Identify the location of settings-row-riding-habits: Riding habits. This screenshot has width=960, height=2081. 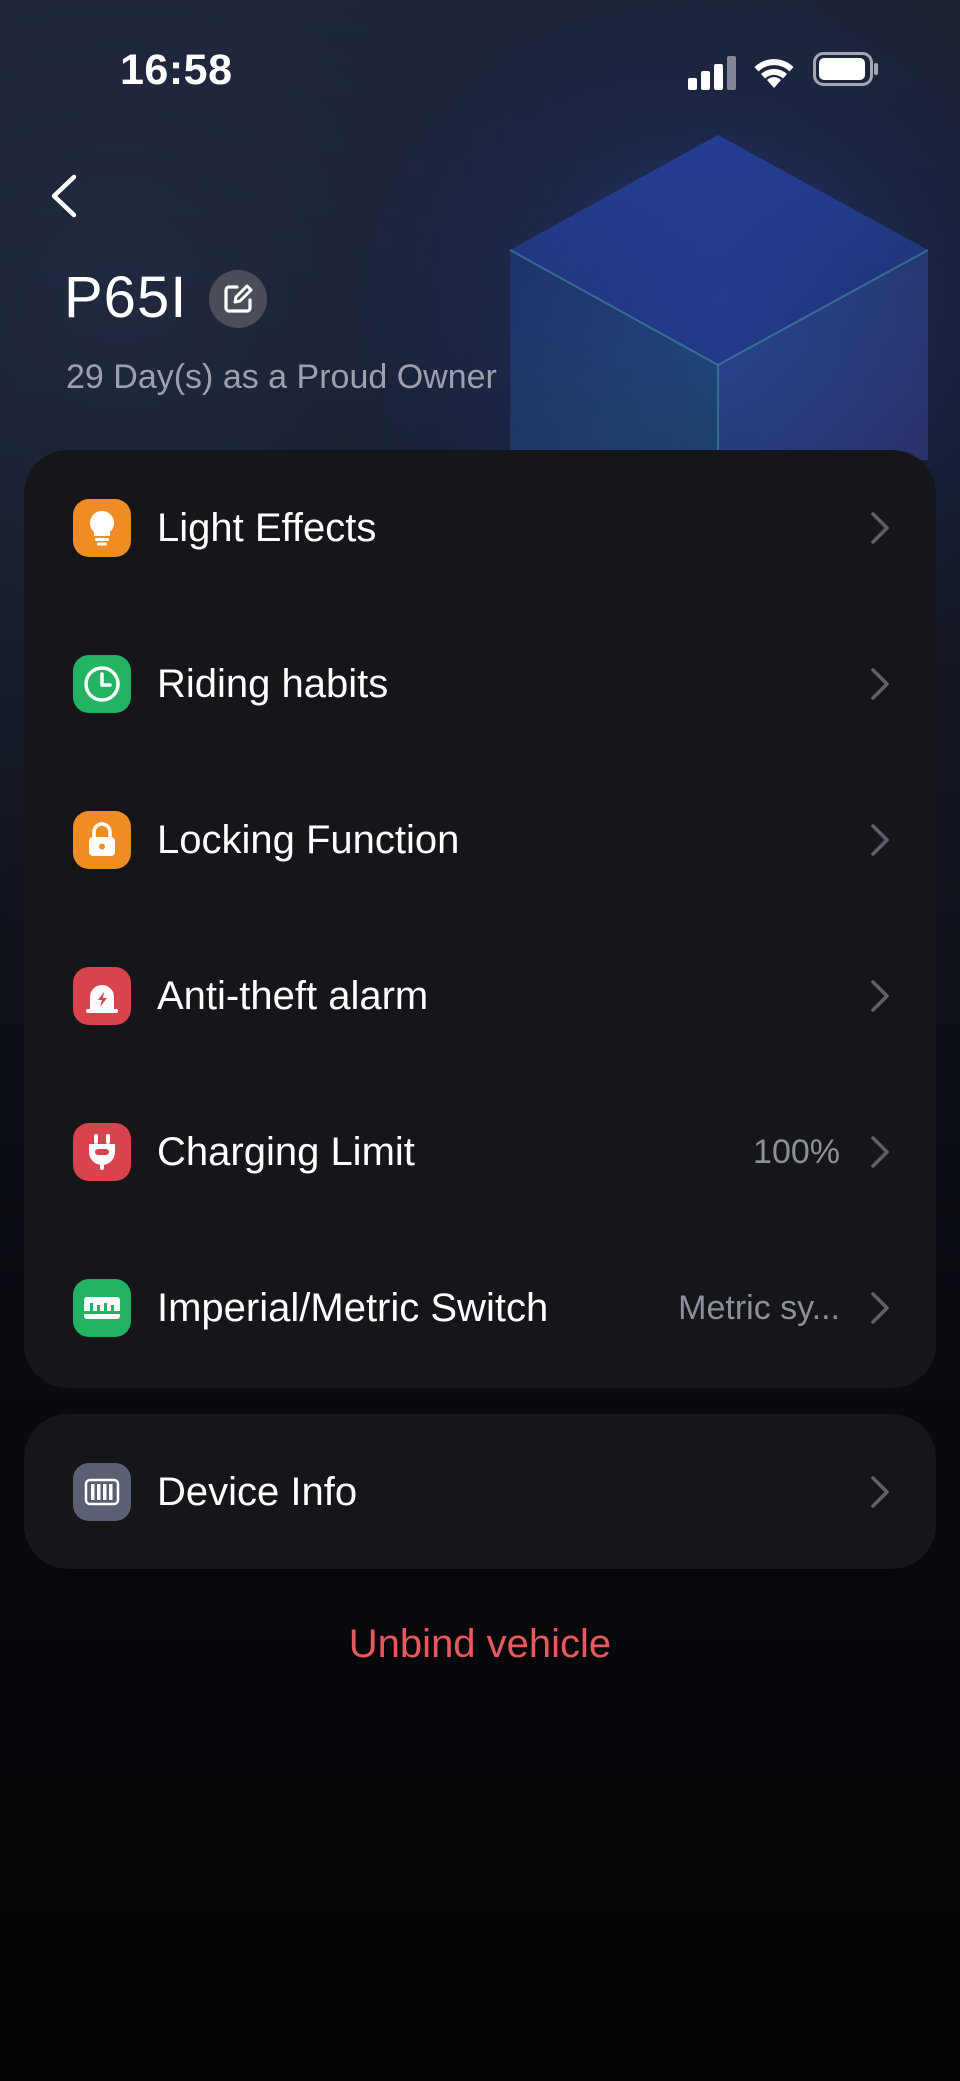
(480, 684).